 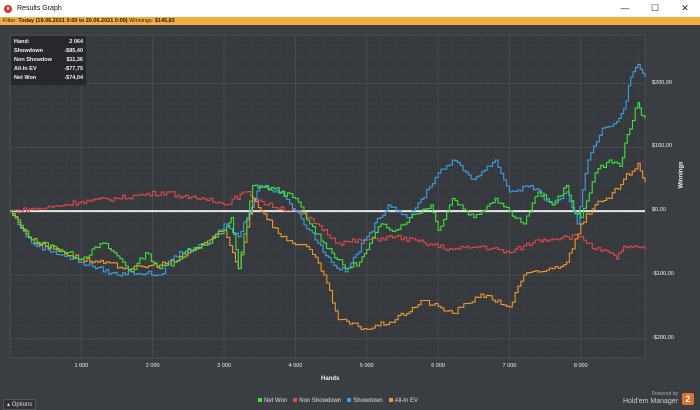 I want to click on legend-item: Non Showdown, so click(x=317, y=401).